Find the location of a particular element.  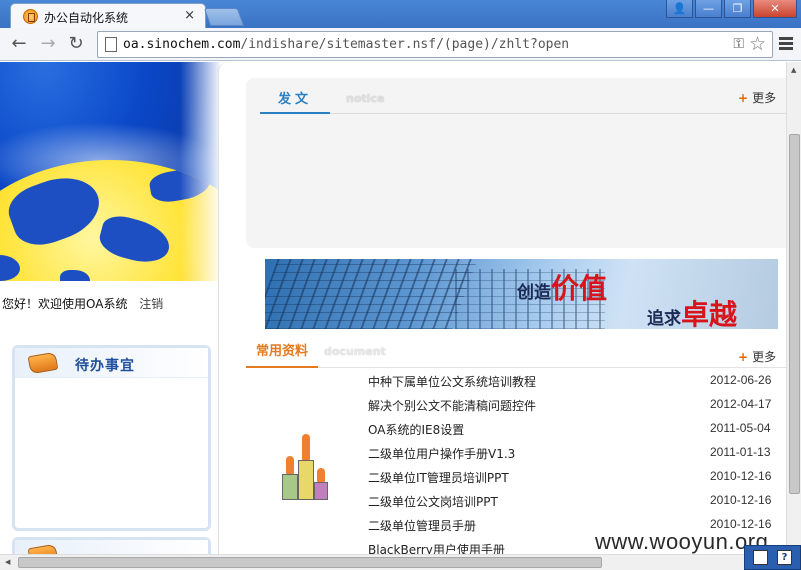

minimize-button: — is located at coordinates (708, 9).